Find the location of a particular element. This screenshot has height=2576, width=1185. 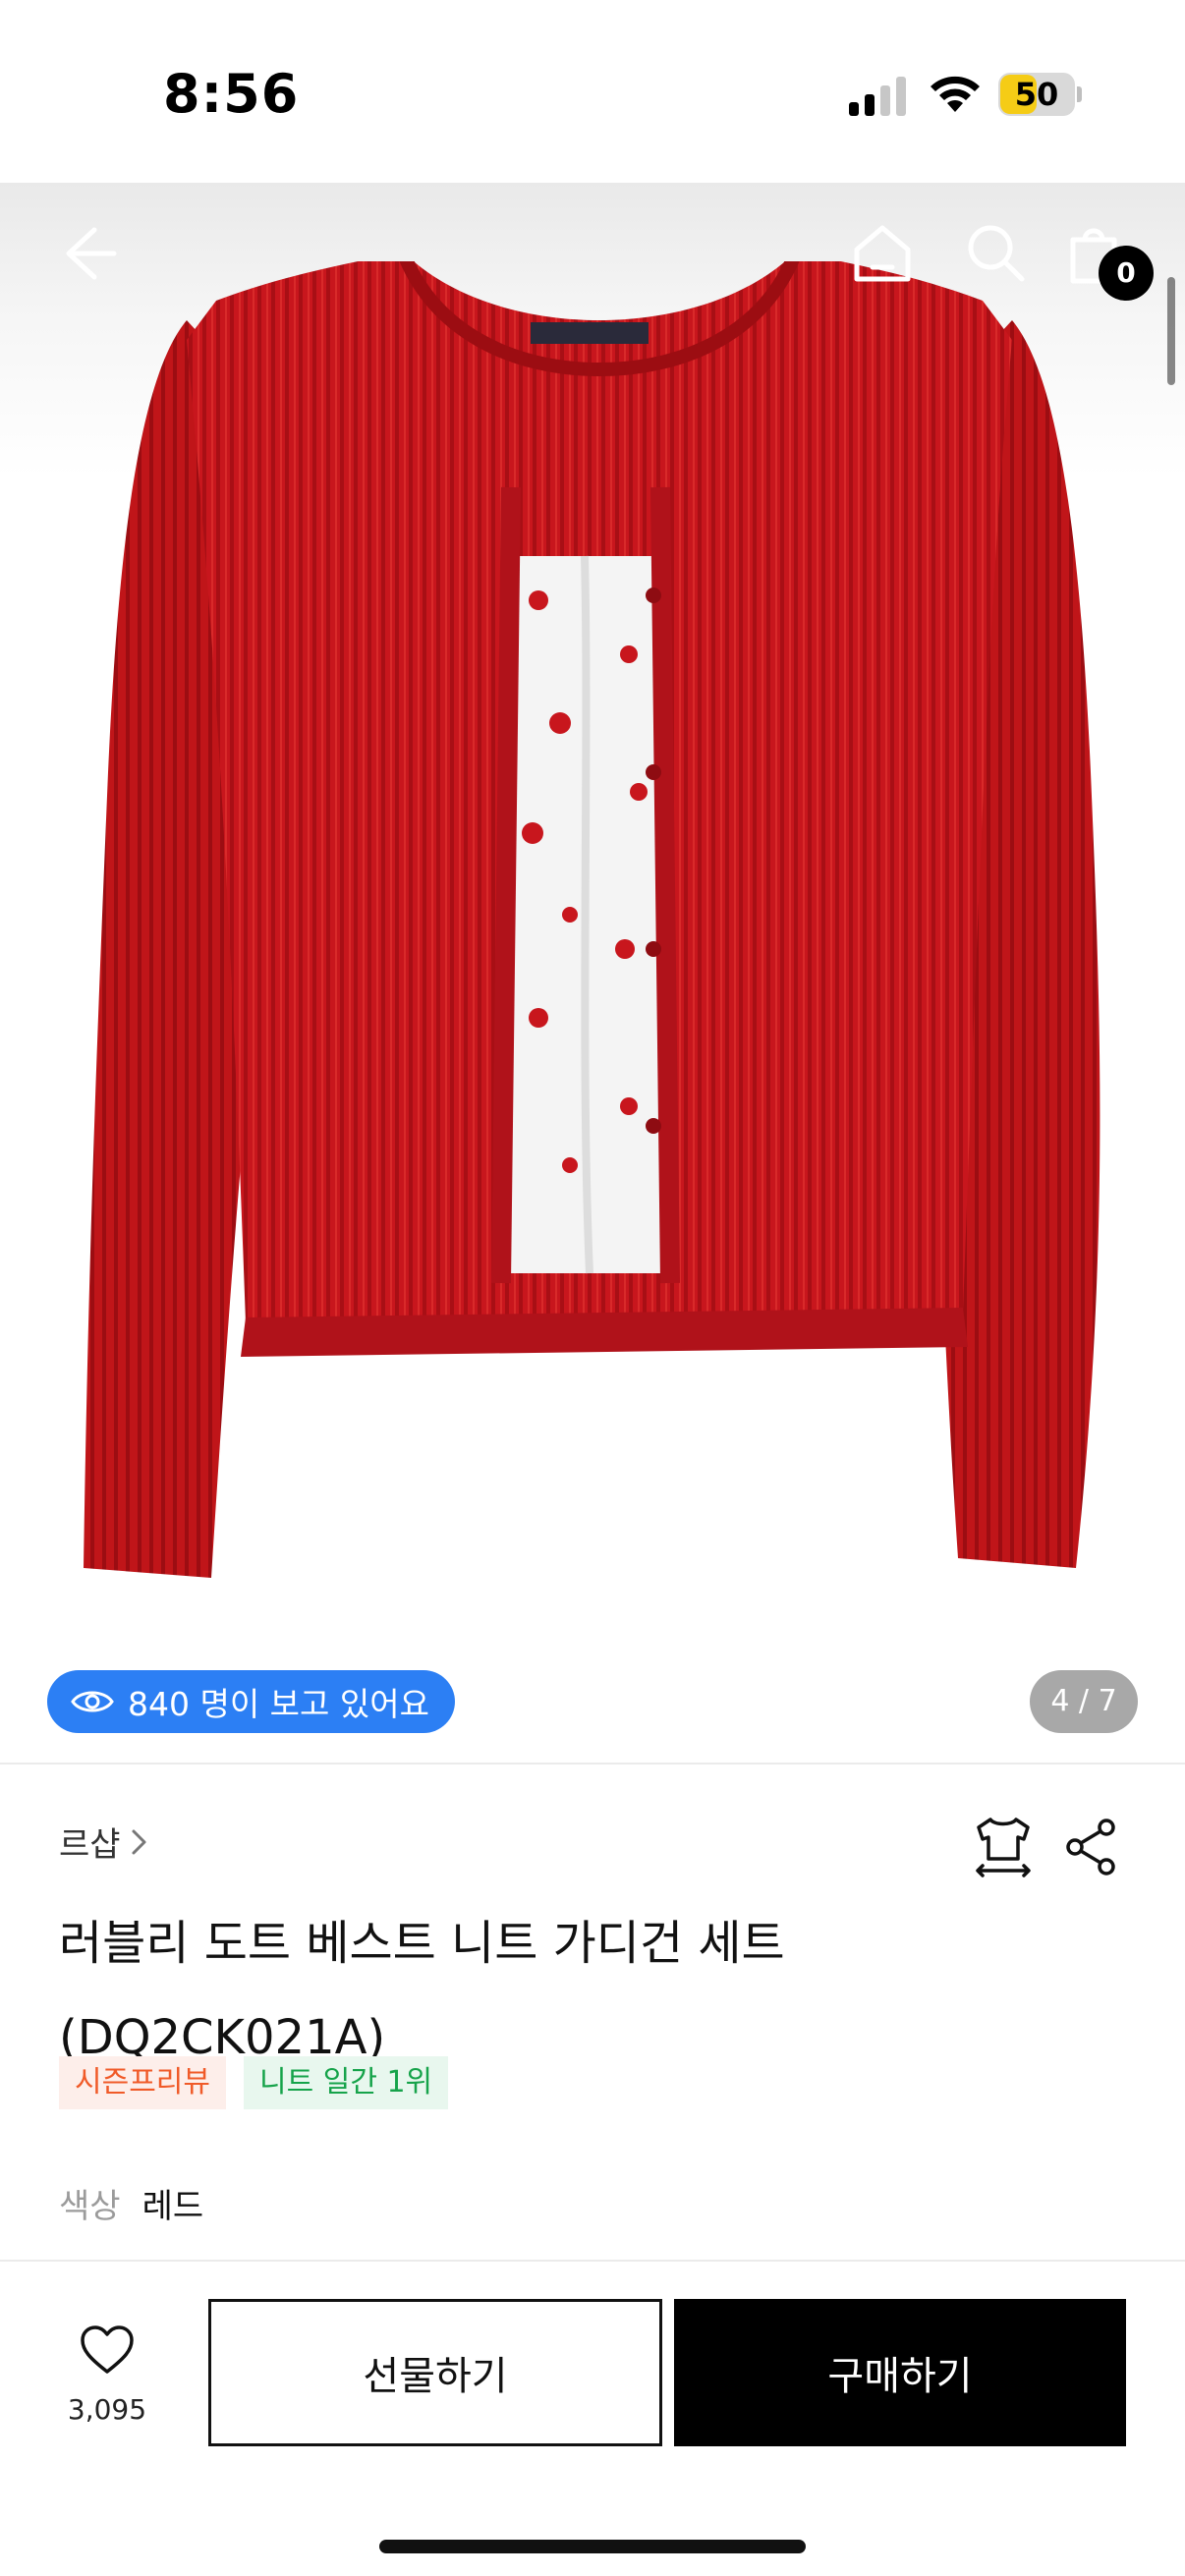

image-page-counter: 4 / 7 is located at coordinates (1084, 1701).